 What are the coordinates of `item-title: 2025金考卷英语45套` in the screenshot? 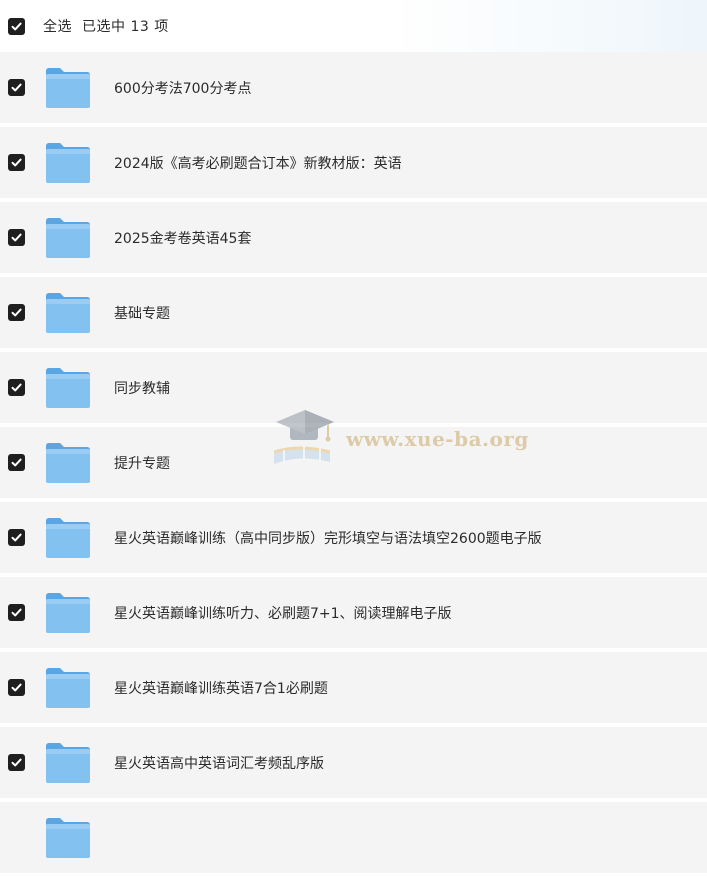 It's located at (182, 238).